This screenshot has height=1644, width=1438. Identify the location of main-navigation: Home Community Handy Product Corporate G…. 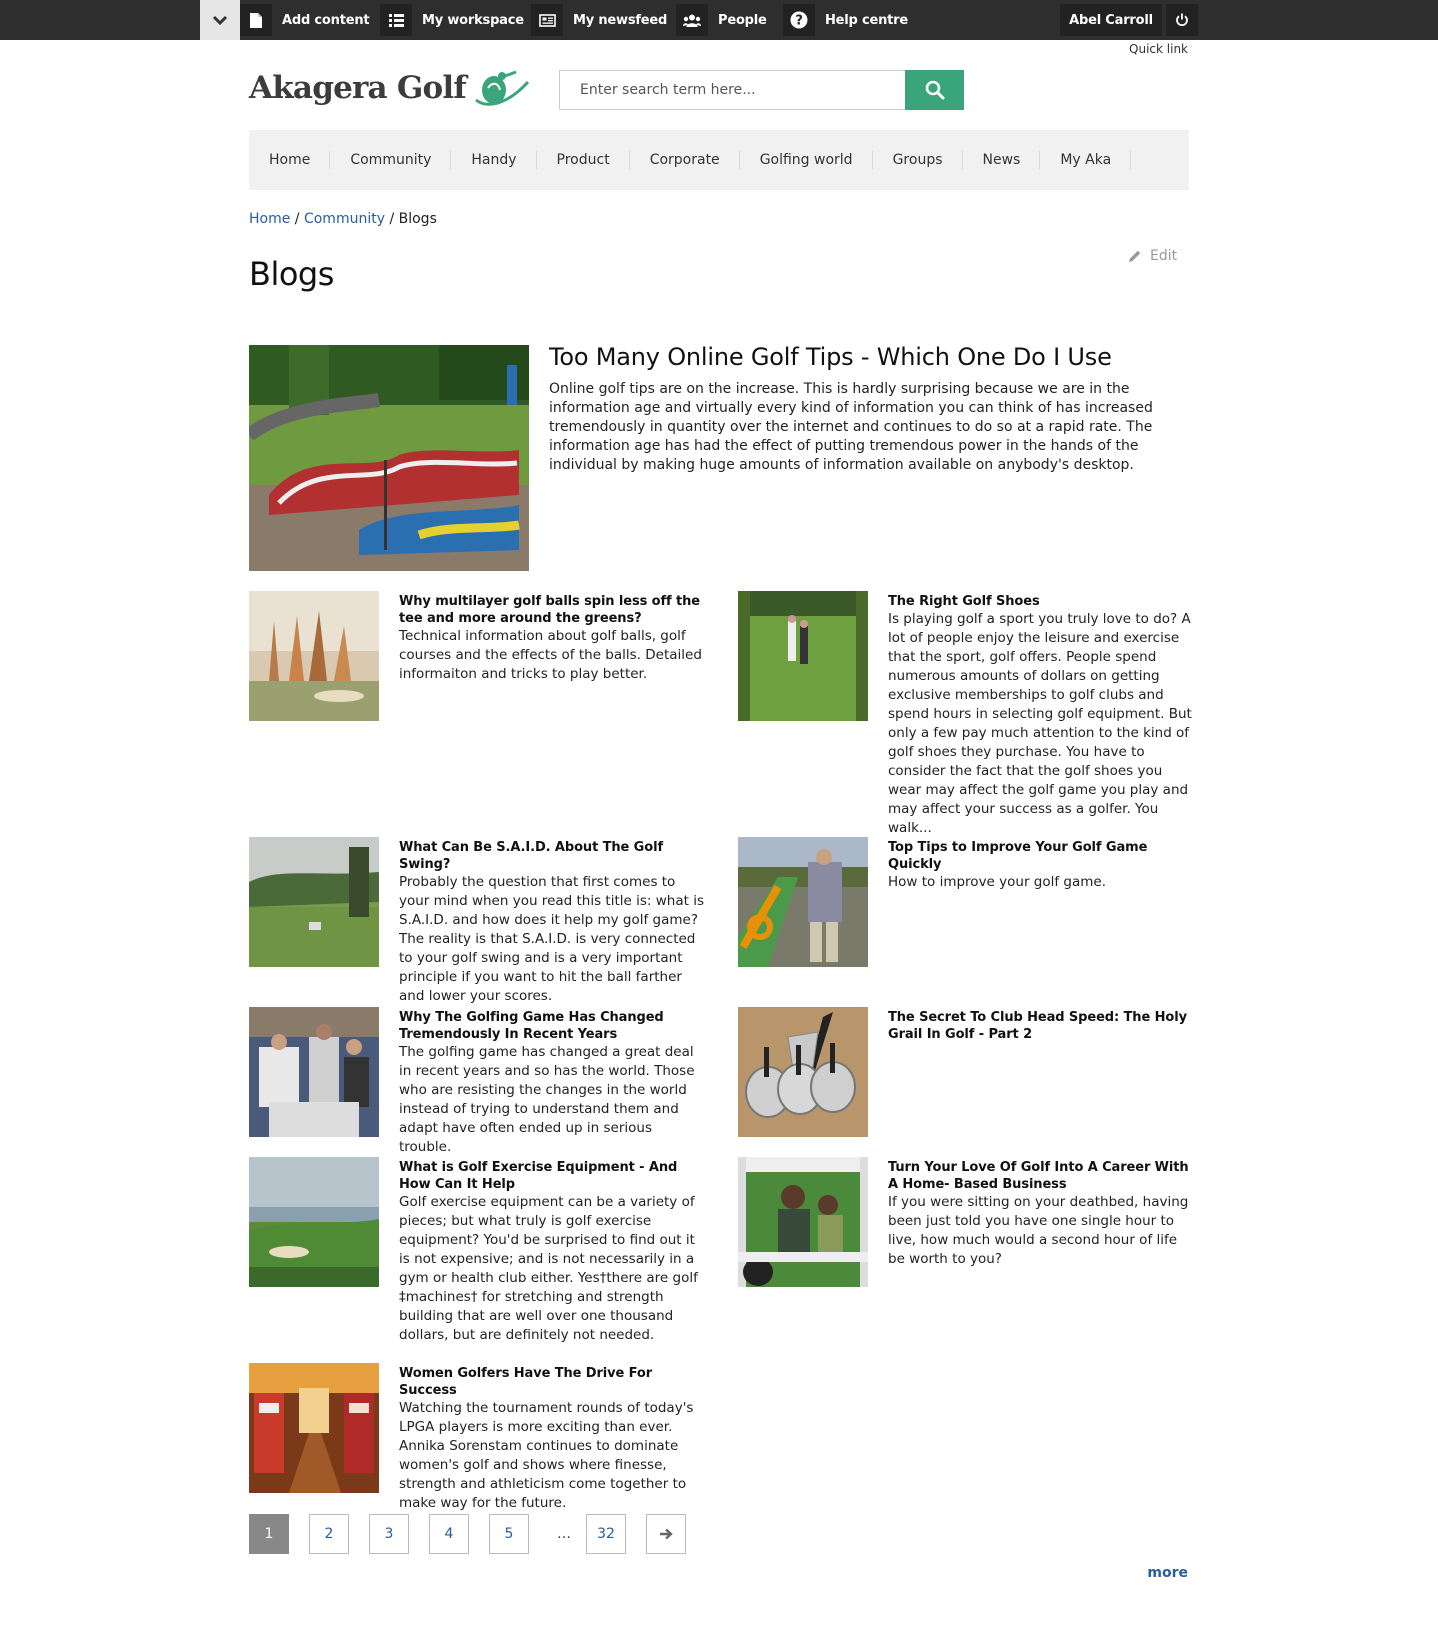
(719, 160).